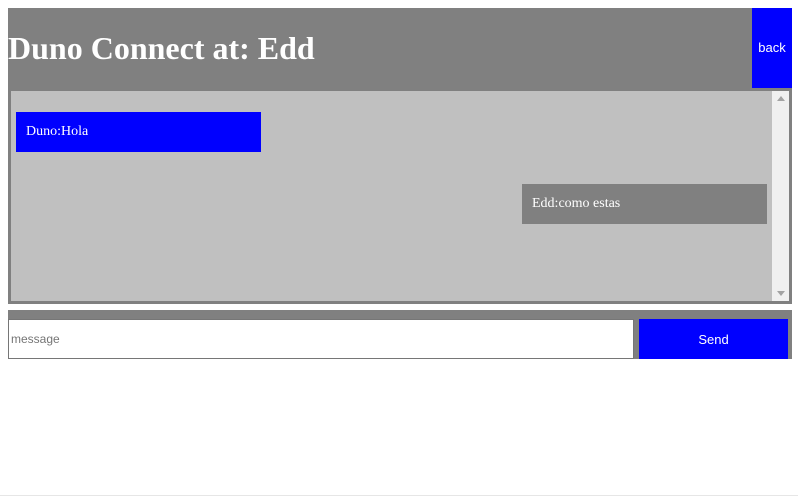  What do you see at coordinates (713, 339) in the screenshot?
I see `send-button: Send` at bounding box center [713, 339].